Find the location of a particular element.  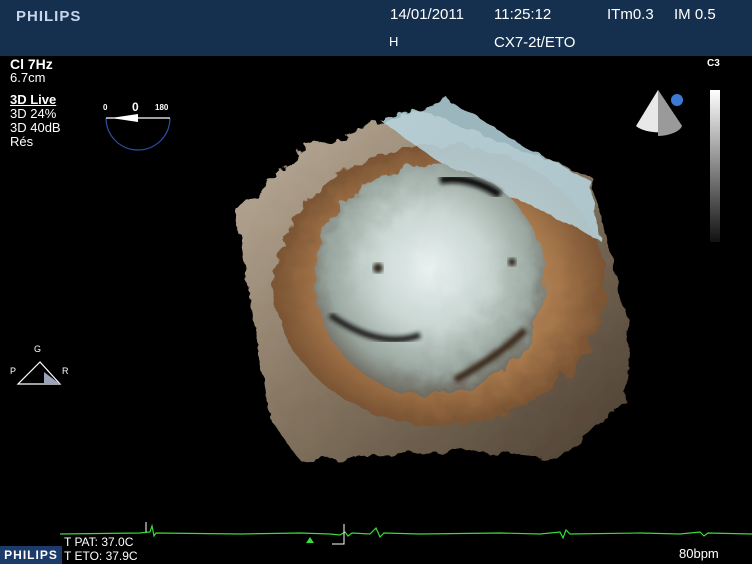

temperature-readouts: T PAT: 37.0C T ETO: 37.9C is located at coordinates (101, 549).